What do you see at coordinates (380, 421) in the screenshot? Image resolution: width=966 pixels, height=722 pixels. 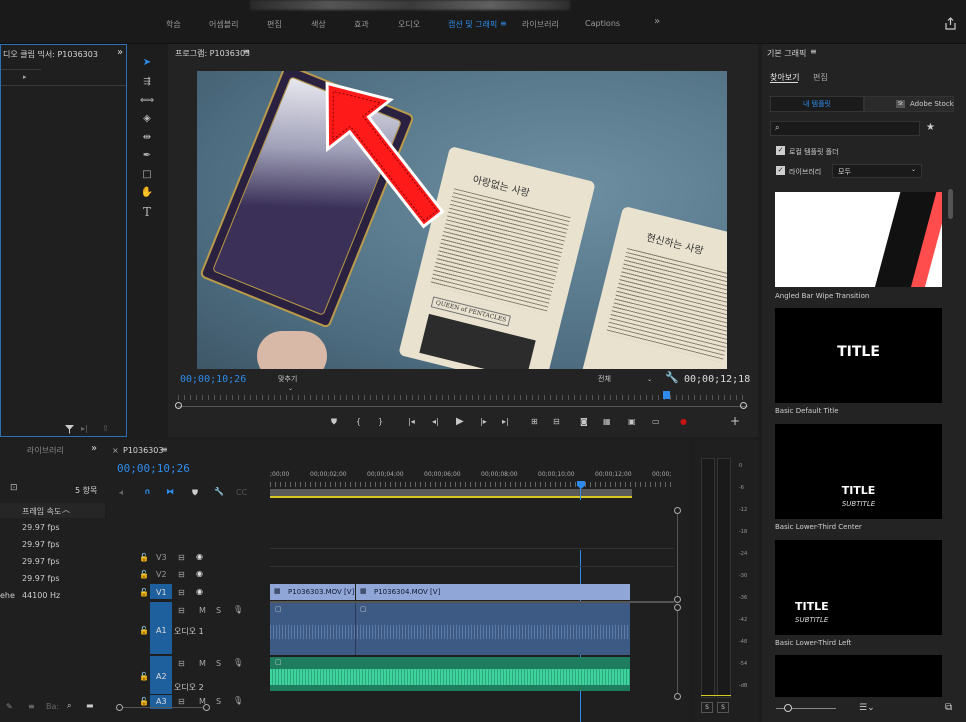 I see `mark-out-icon: }` at bounding box center [380, 421].